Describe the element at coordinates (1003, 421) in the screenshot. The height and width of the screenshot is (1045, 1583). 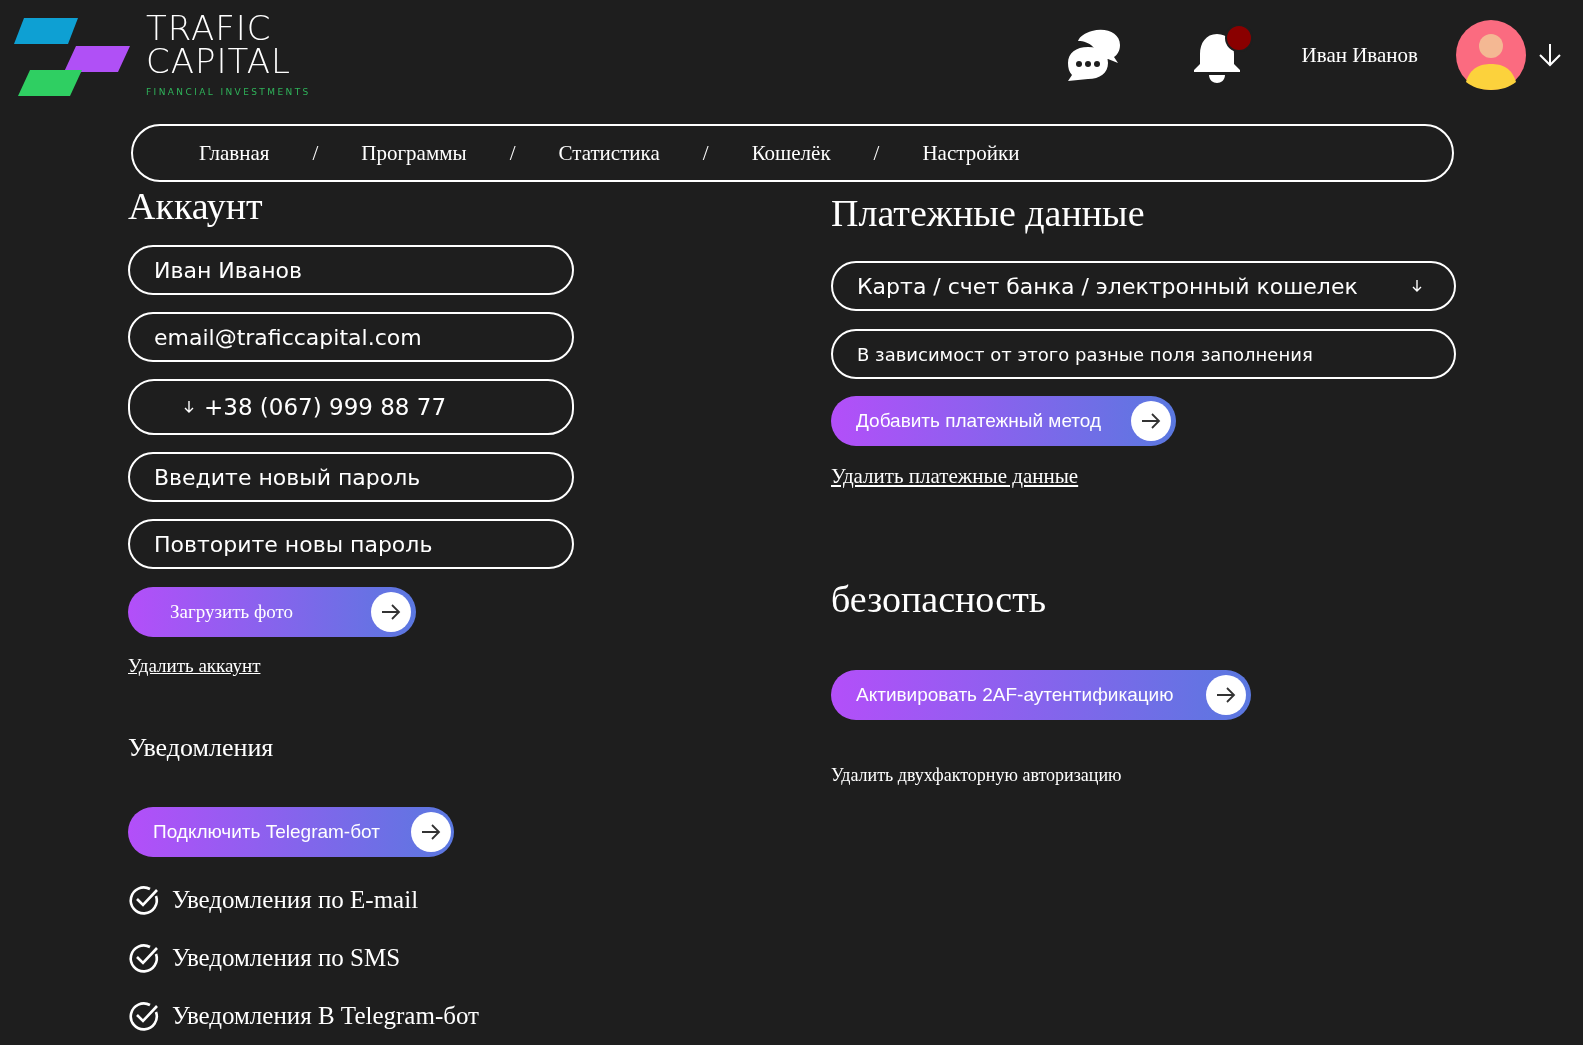
I see `add-payment-method-button: Добавить платежный метод` at that location.